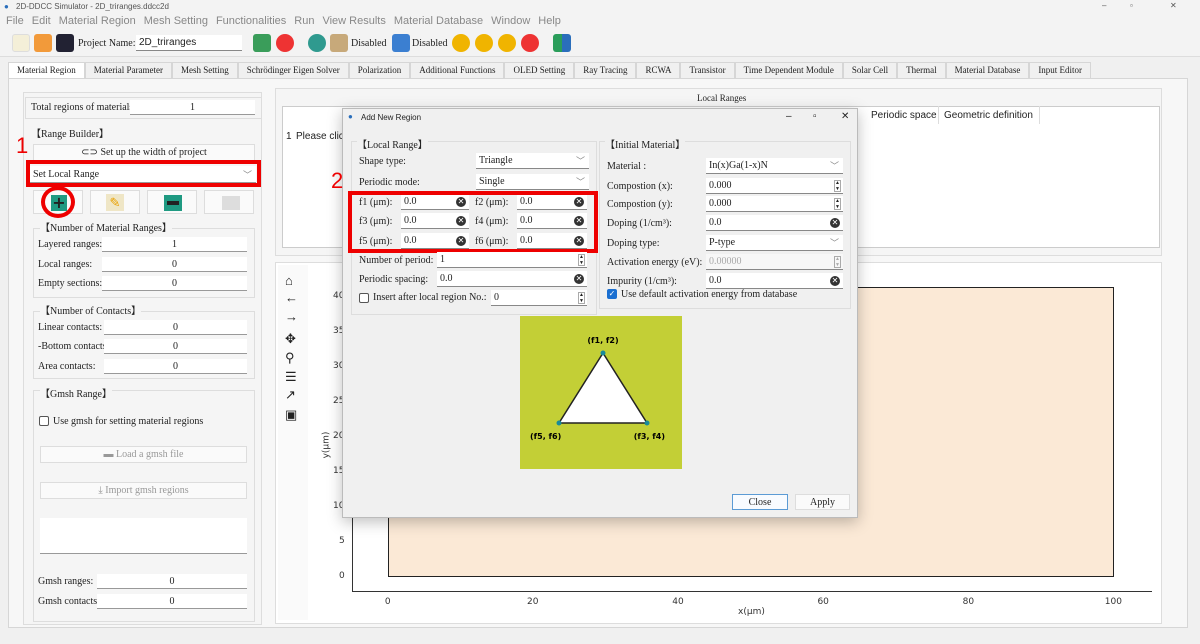  Describe the element at coordinates (289, 281) in the screenshot. I see `home-icon: ⌂` at that location.